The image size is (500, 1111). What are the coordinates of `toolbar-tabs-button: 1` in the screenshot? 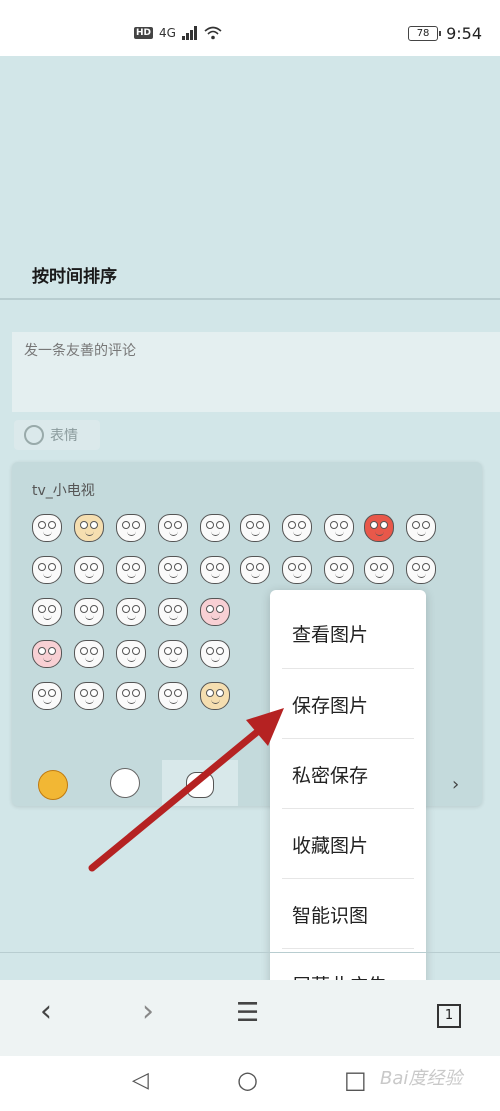 It's located at (449, 1016).